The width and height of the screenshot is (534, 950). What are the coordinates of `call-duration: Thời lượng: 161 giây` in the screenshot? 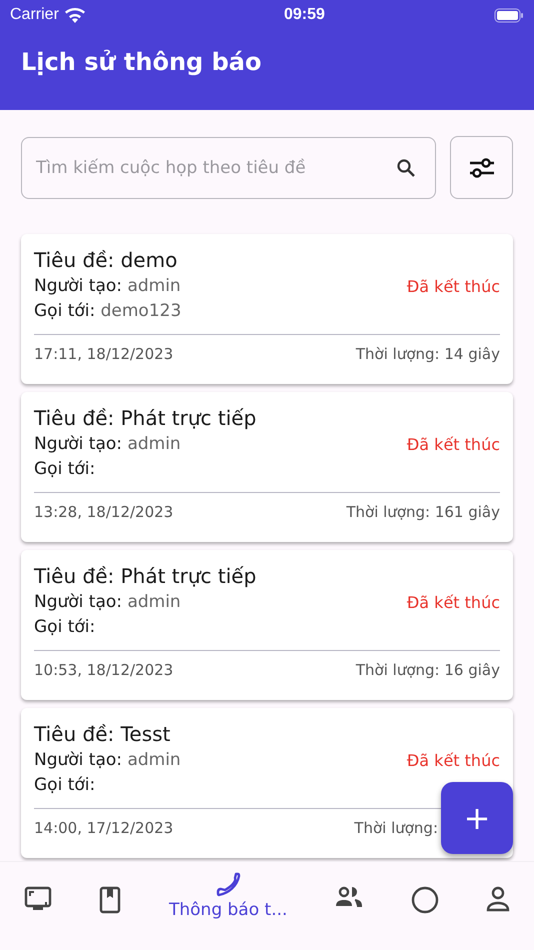 It's located at (423, 512).